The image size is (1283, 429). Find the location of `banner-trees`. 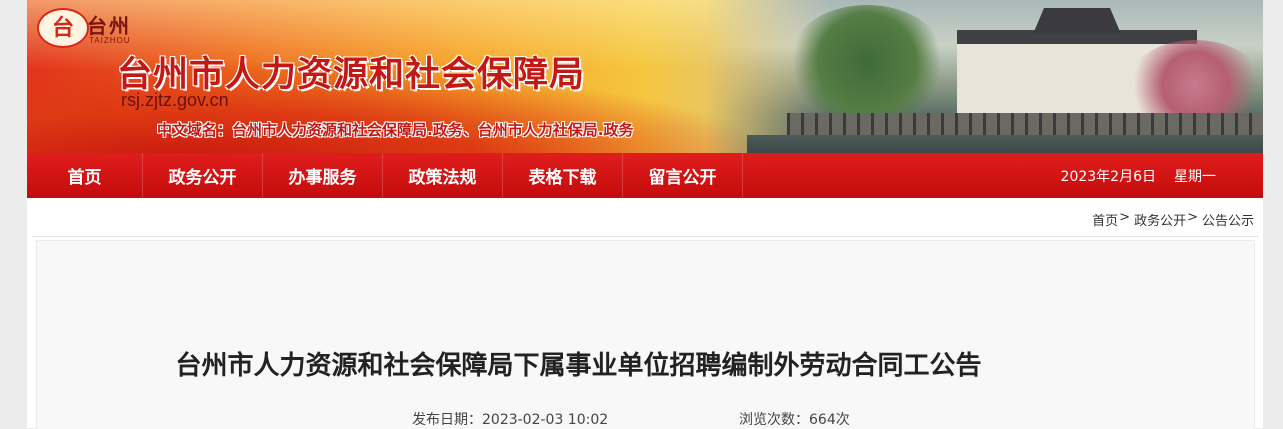

banner-trees is located at coordinates (867, 62).